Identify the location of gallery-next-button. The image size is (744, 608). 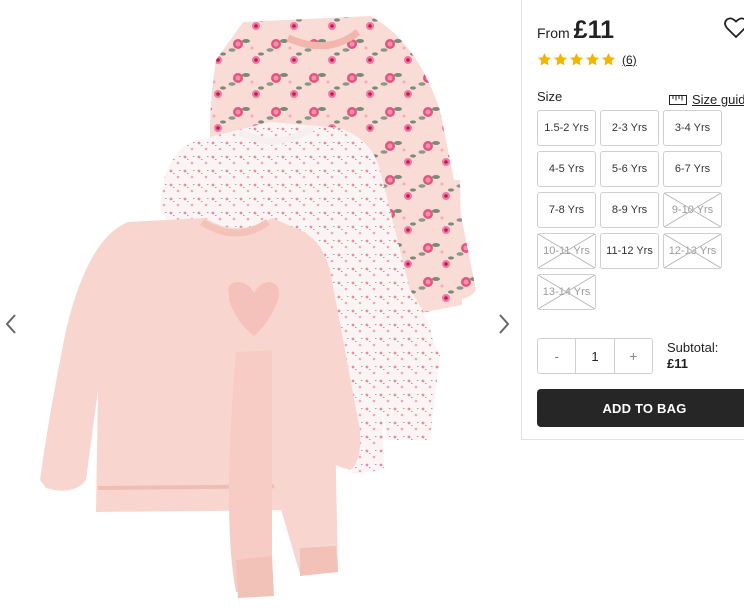
(504, 324).